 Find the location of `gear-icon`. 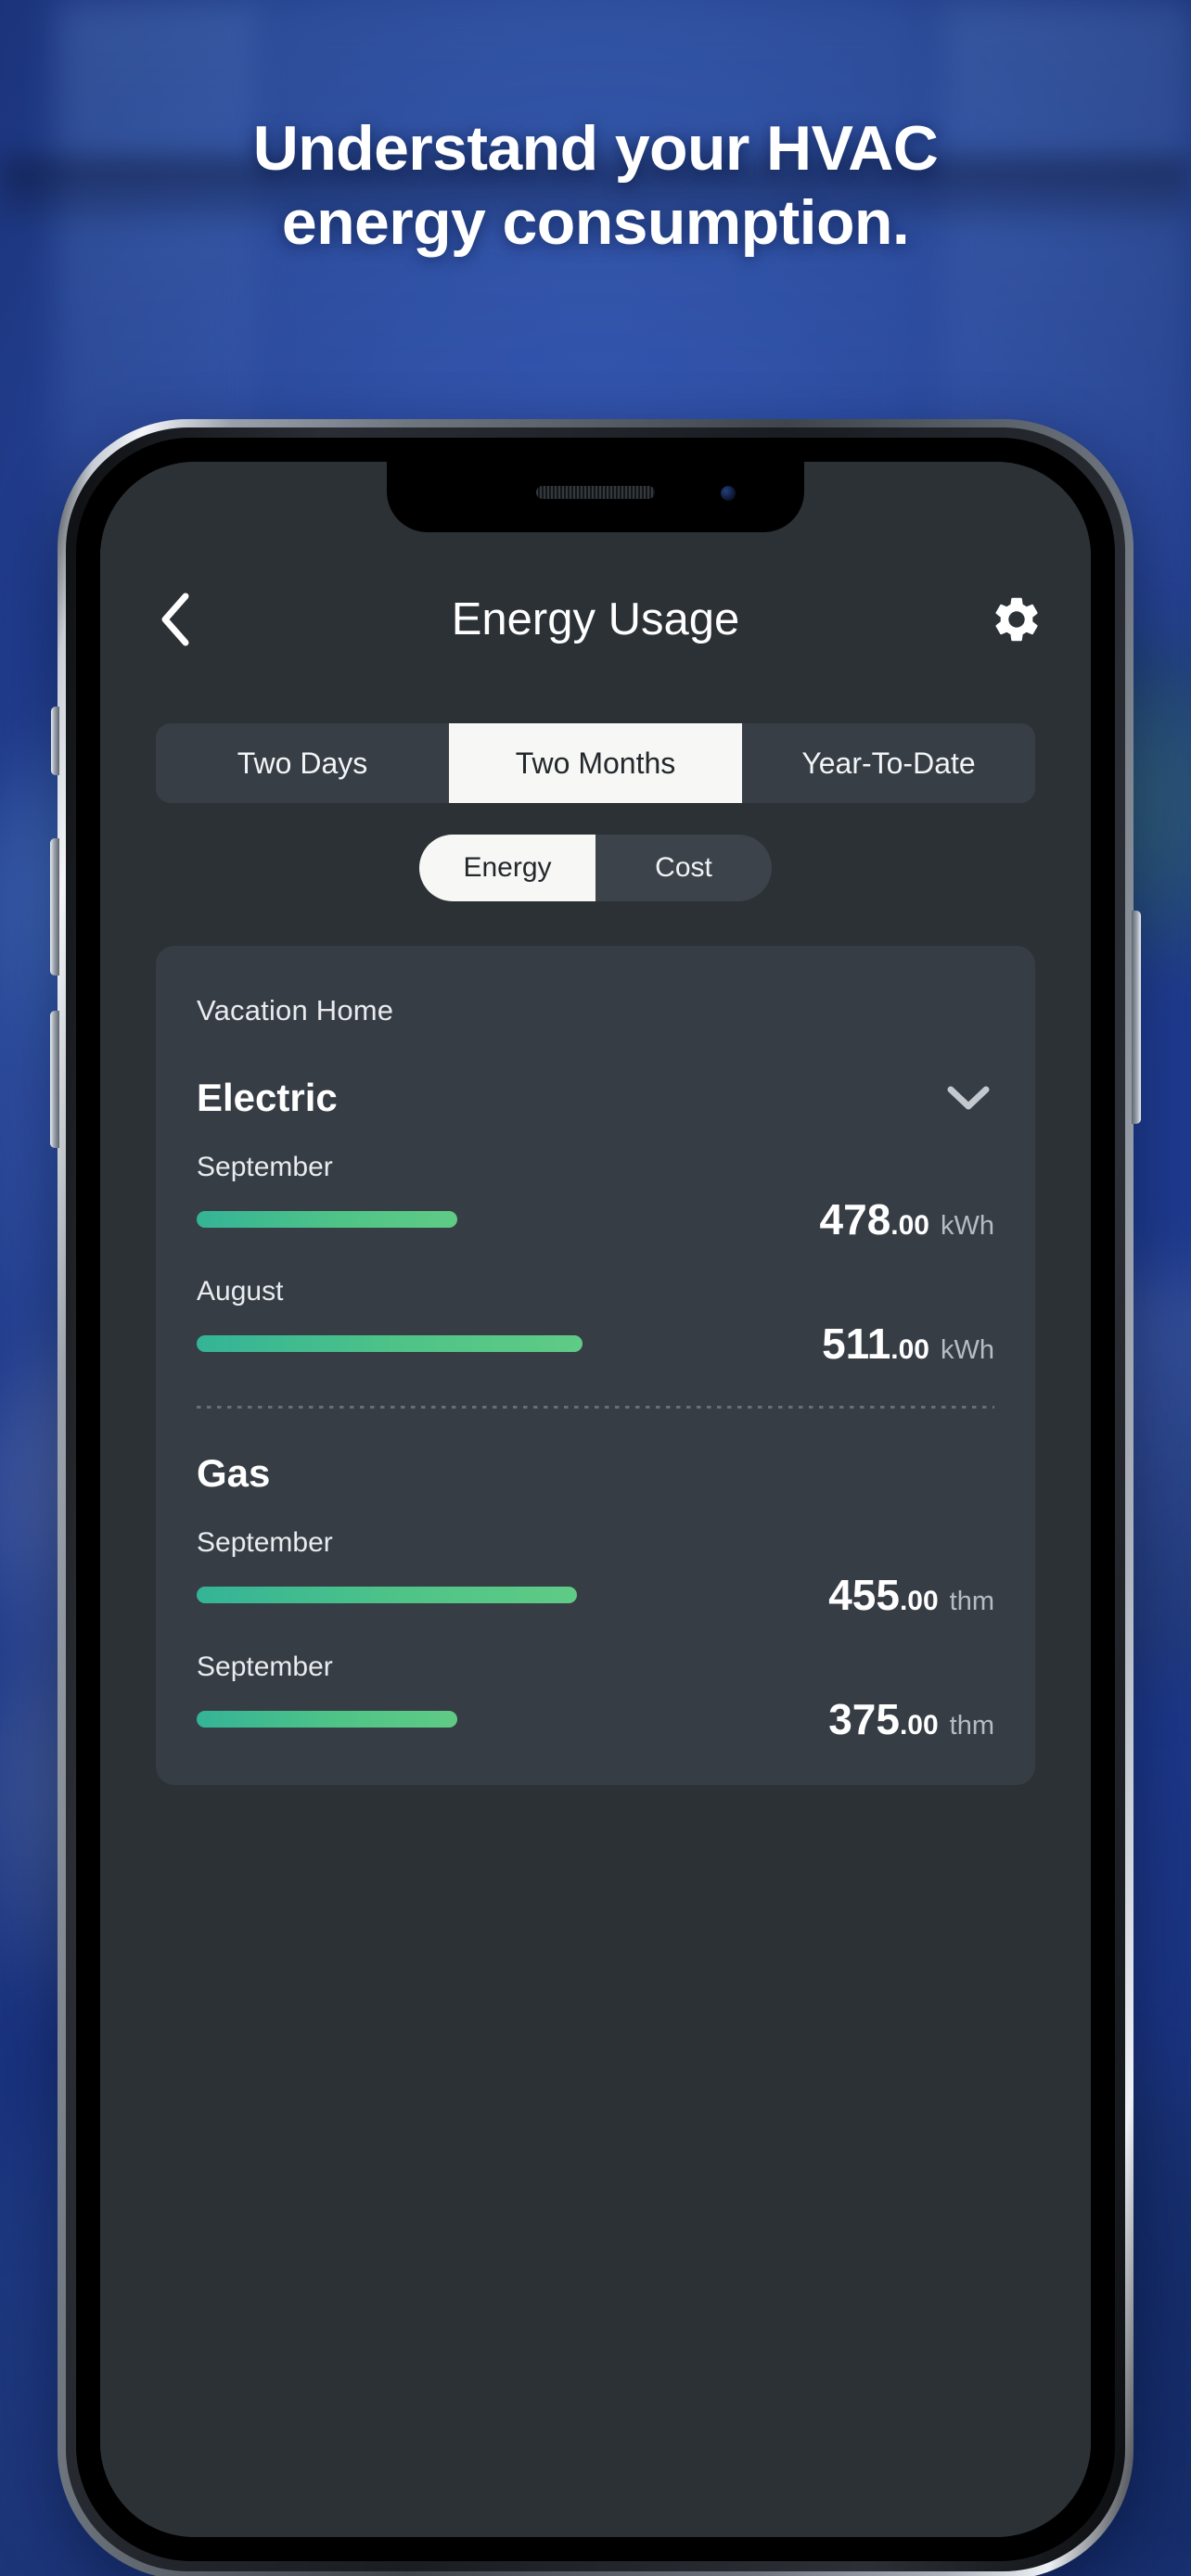

gear-icon is located at coordinates (1016, 619).